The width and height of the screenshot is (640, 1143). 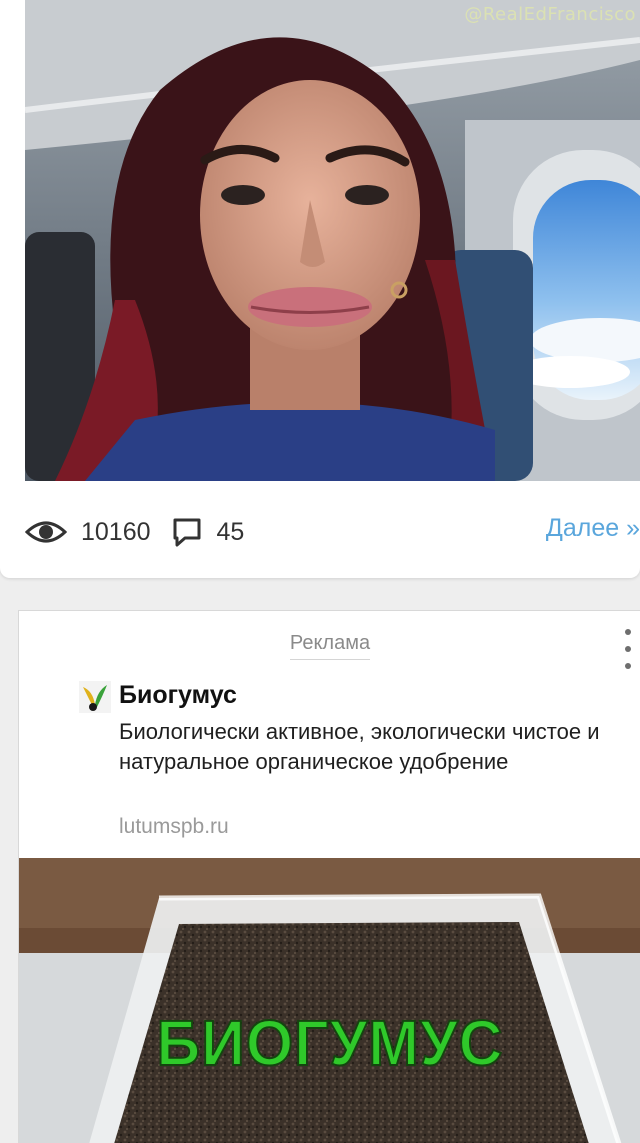 I want to click on ad-label-text: Реклама, so click(x=330, y=646).